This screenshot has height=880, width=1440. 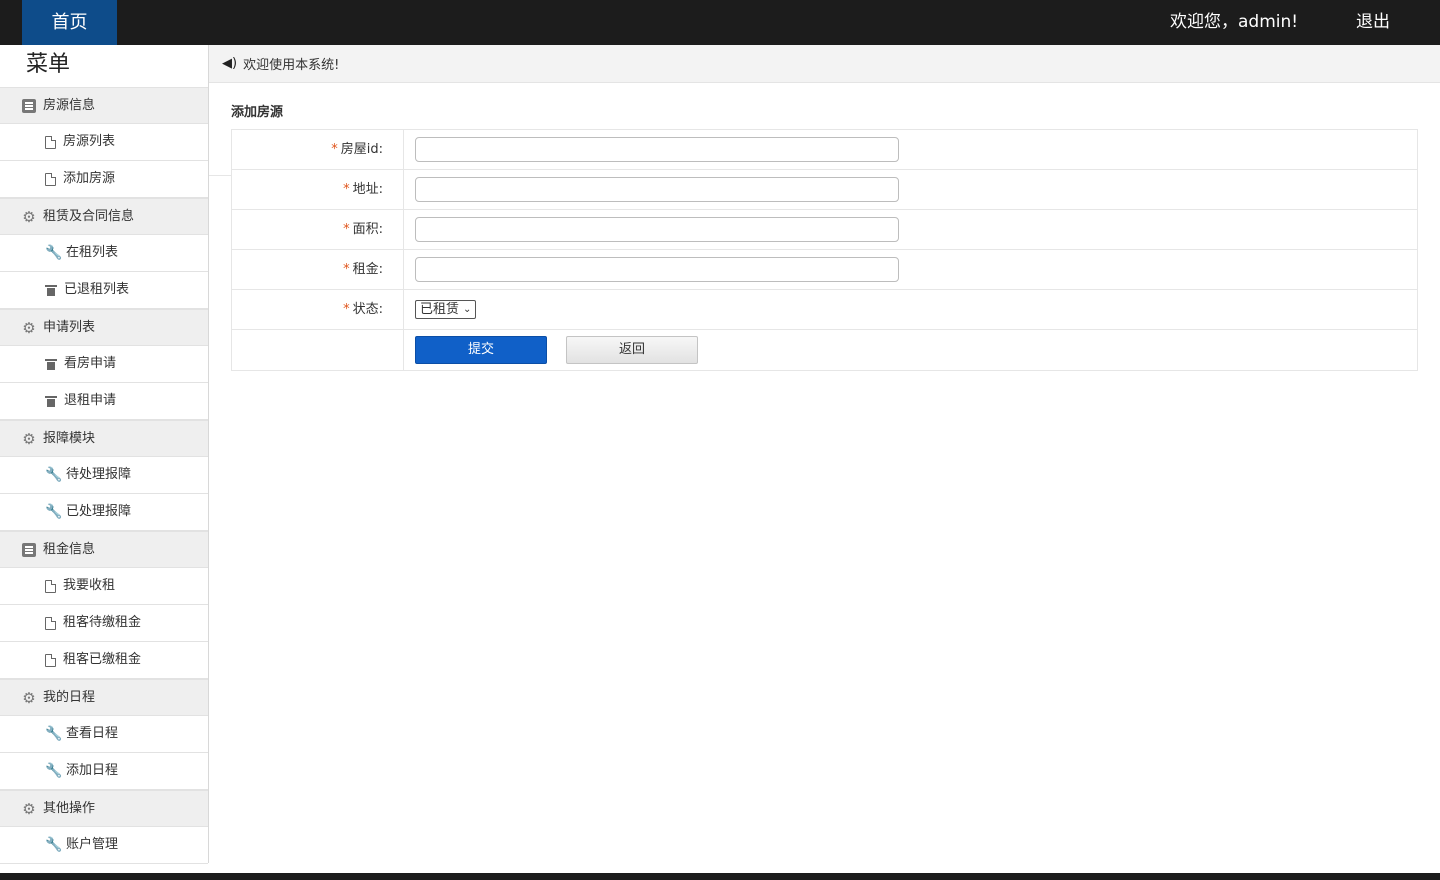 What do you see at coordinates (1373, 22) in the screenshot?
I see `logout-link: 退出` at bounding box center [1373, 22].